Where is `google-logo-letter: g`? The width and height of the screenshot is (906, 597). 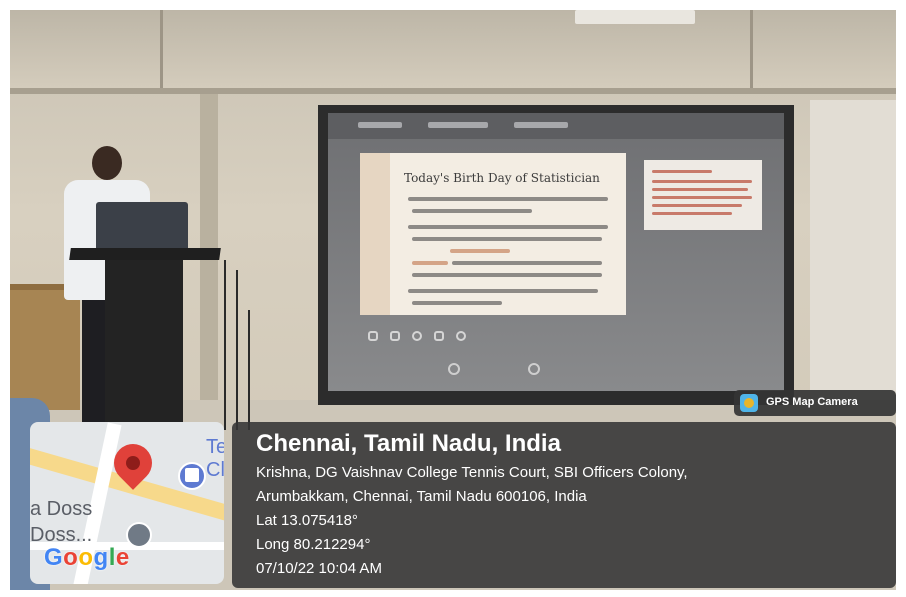 google-logo-letter: g is located at coordinates (101, 557).